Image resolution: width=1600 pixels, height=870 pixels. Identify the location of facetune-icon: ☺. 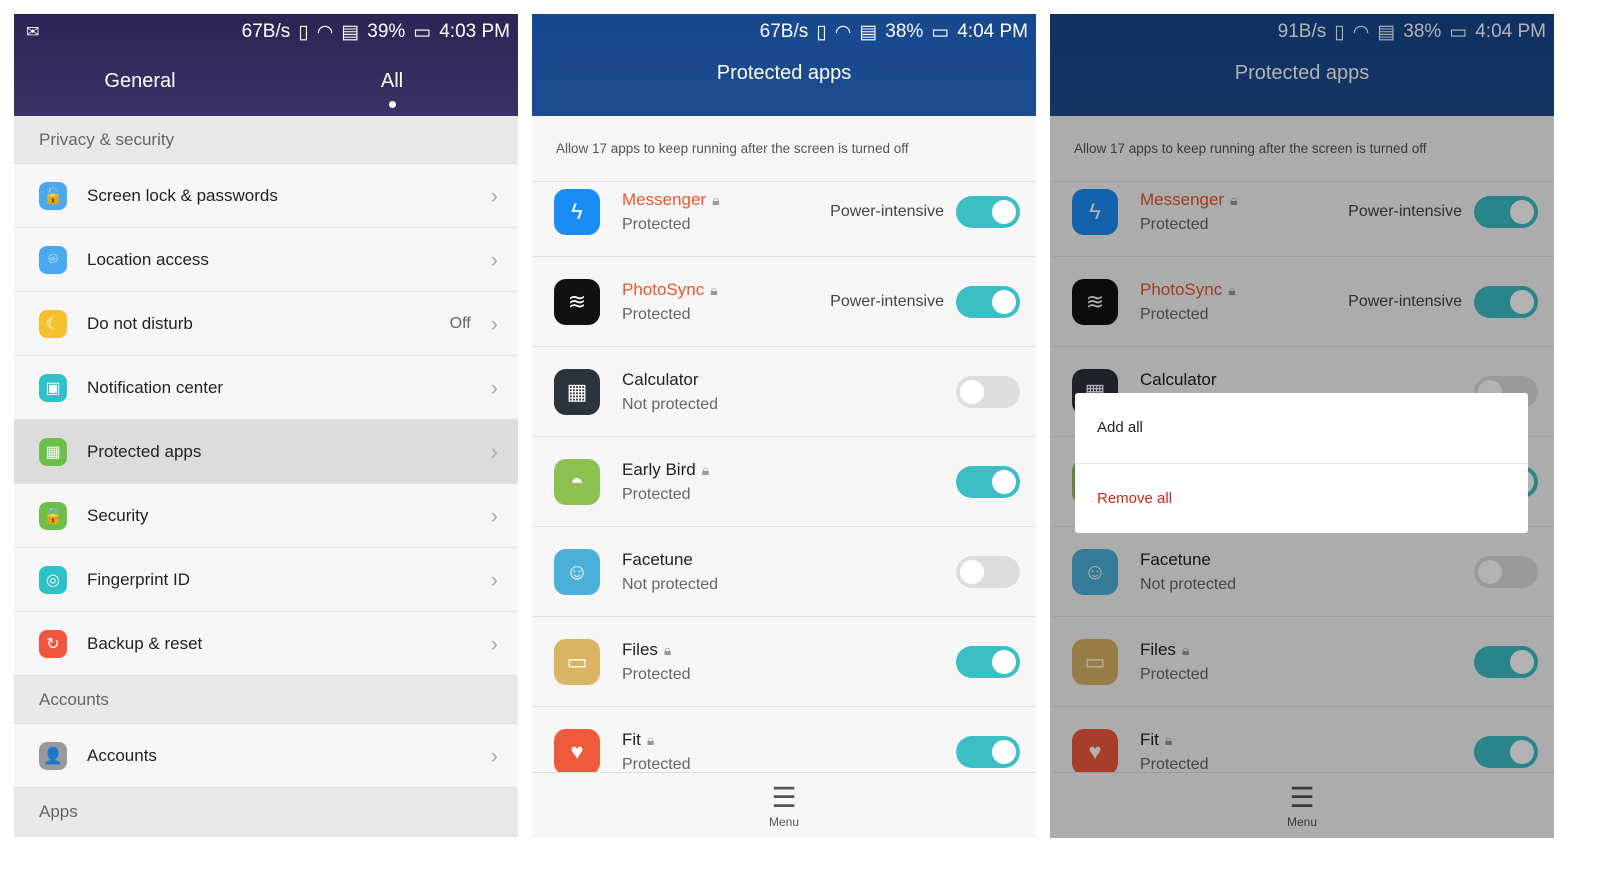
(577, 571).